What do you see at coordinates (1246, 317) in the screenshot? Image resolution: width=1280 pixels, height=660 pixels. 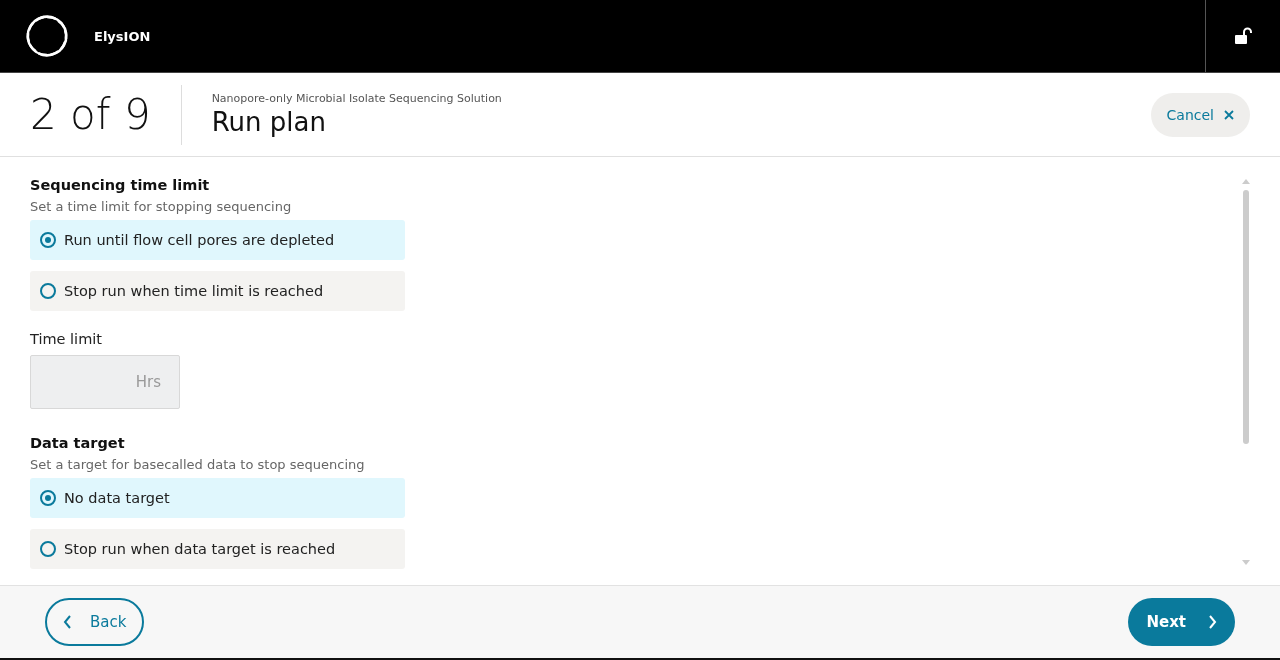 I see `scrollbar-thumb` at bounding box center [1246, 317].